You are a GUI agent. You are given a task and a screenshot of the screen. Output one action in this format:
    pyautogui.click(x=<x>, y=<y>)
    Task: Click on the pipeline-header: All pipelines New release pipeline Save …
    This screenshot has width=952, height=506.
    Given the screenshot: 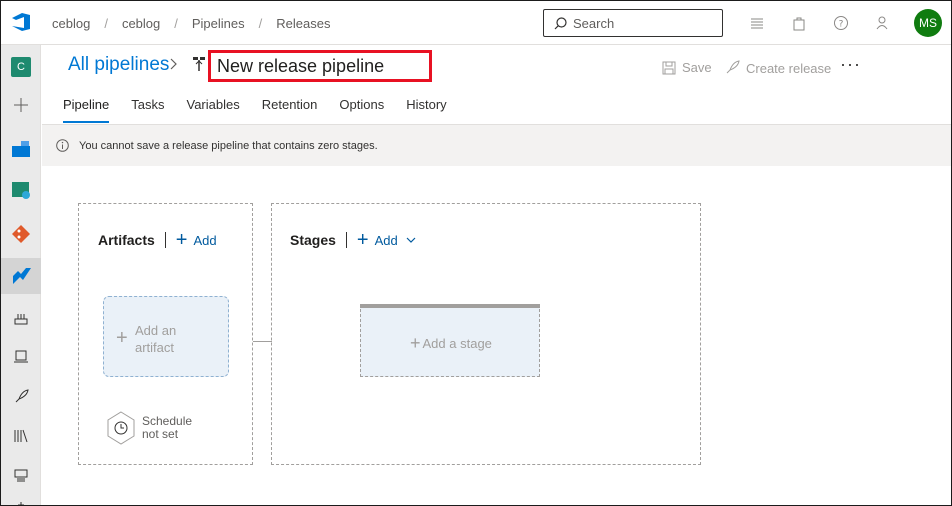 What is the action you would take?
    pyautogui.click(x=496, y=85)
    